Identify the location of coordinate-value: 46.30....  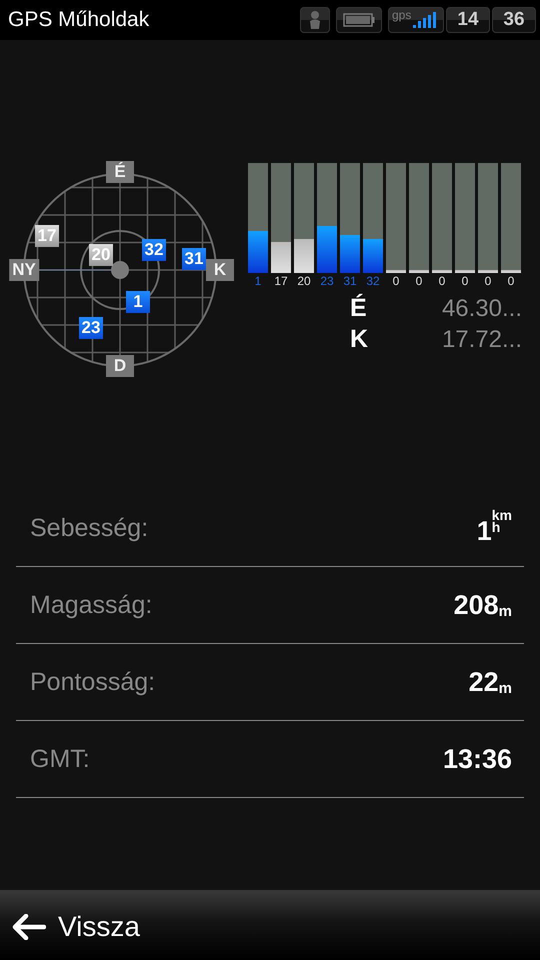
(482, 309).